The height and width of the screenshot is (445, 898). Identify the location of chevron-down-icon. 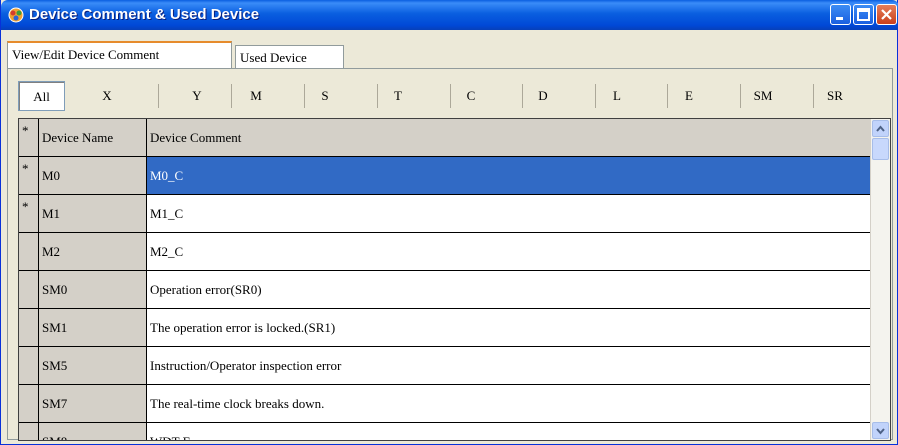
(880, 431).